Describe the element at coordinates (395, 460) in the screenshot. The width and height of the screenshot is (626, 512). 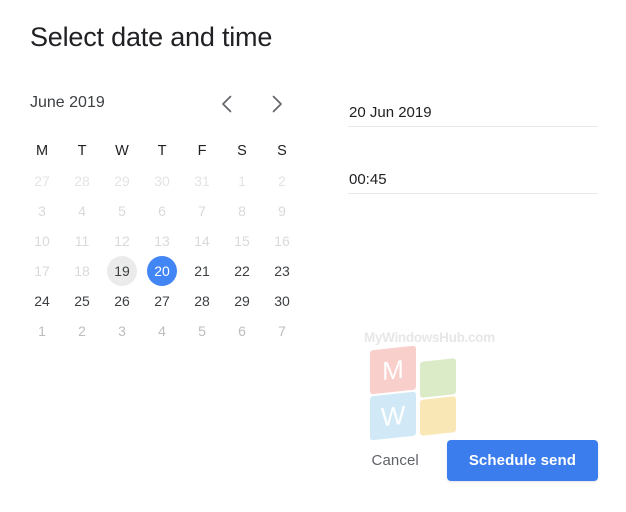
I see `cancel-button: Cancel` at that location.